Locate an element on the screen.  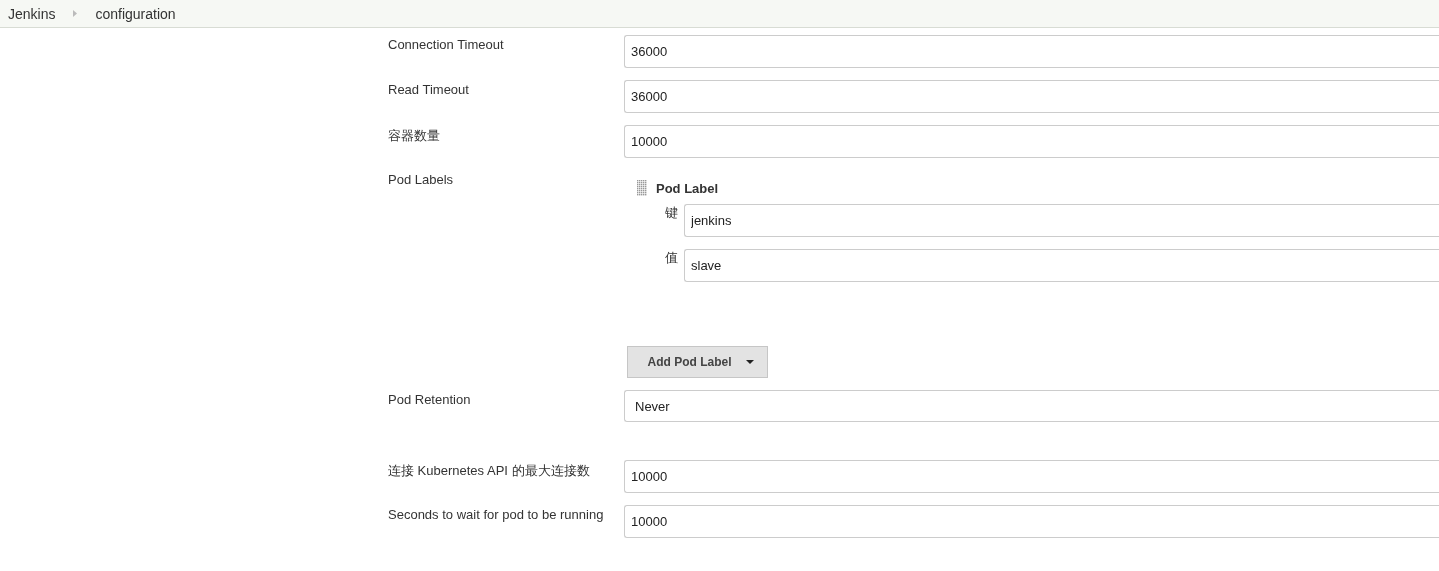
add-button: Add Pod Label is located at coordinates (697, 362).